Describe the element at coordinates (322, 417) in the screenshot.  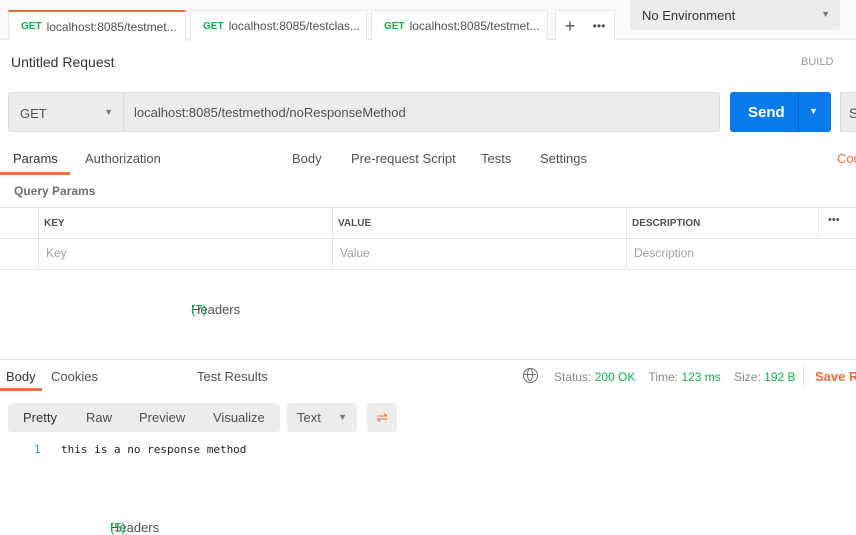
I see `format-select: Text ▼` at that location.